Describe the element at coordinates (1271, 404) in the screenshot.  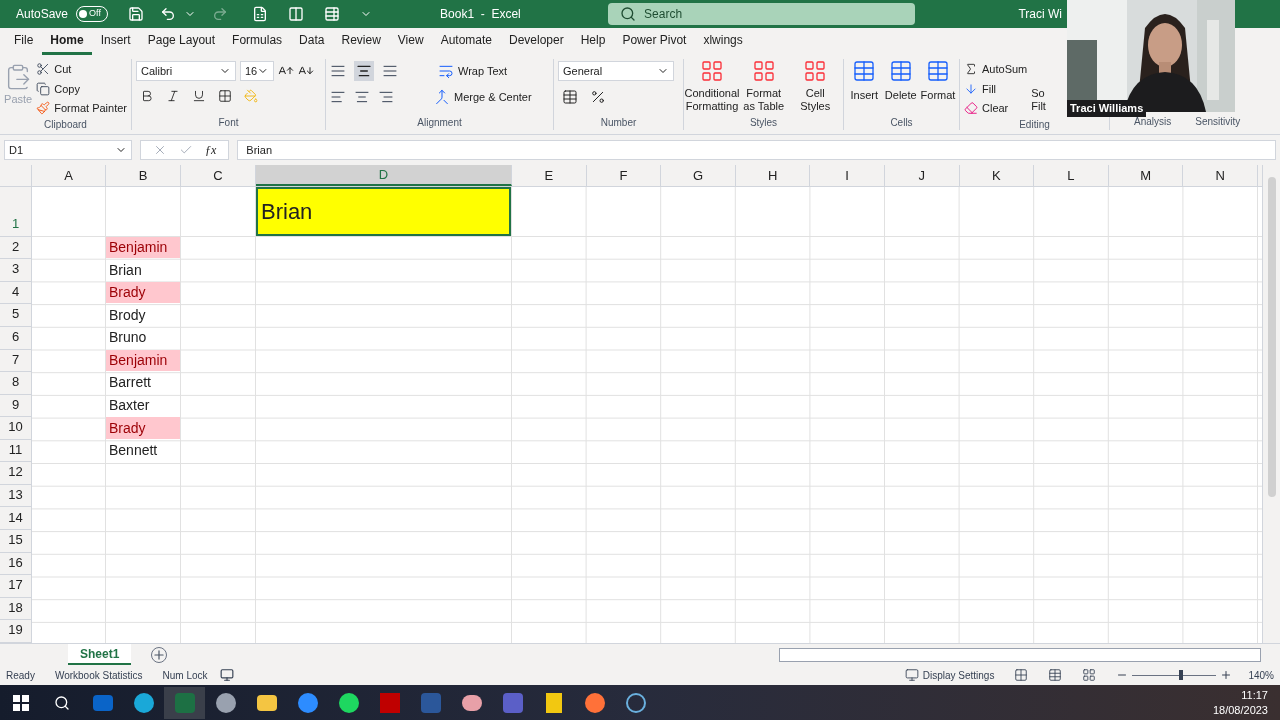
I see `vertical-scrollbar` at that location.